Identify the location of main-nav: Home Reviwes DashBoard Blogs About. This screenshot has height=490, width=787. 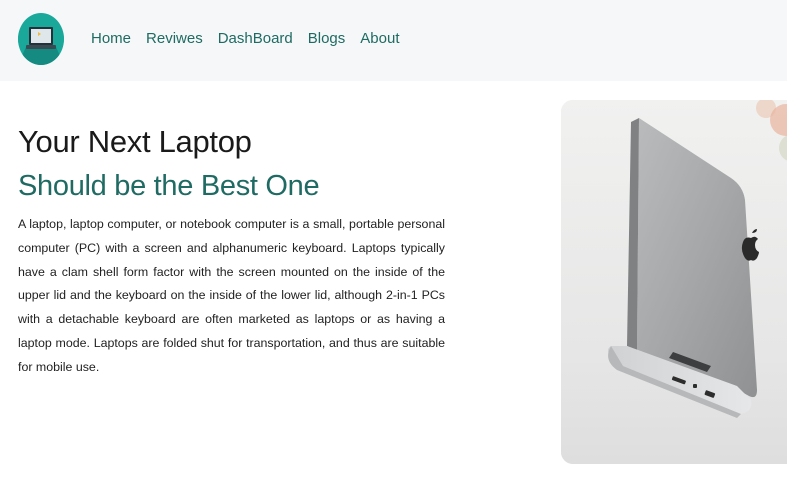
(252, 39).